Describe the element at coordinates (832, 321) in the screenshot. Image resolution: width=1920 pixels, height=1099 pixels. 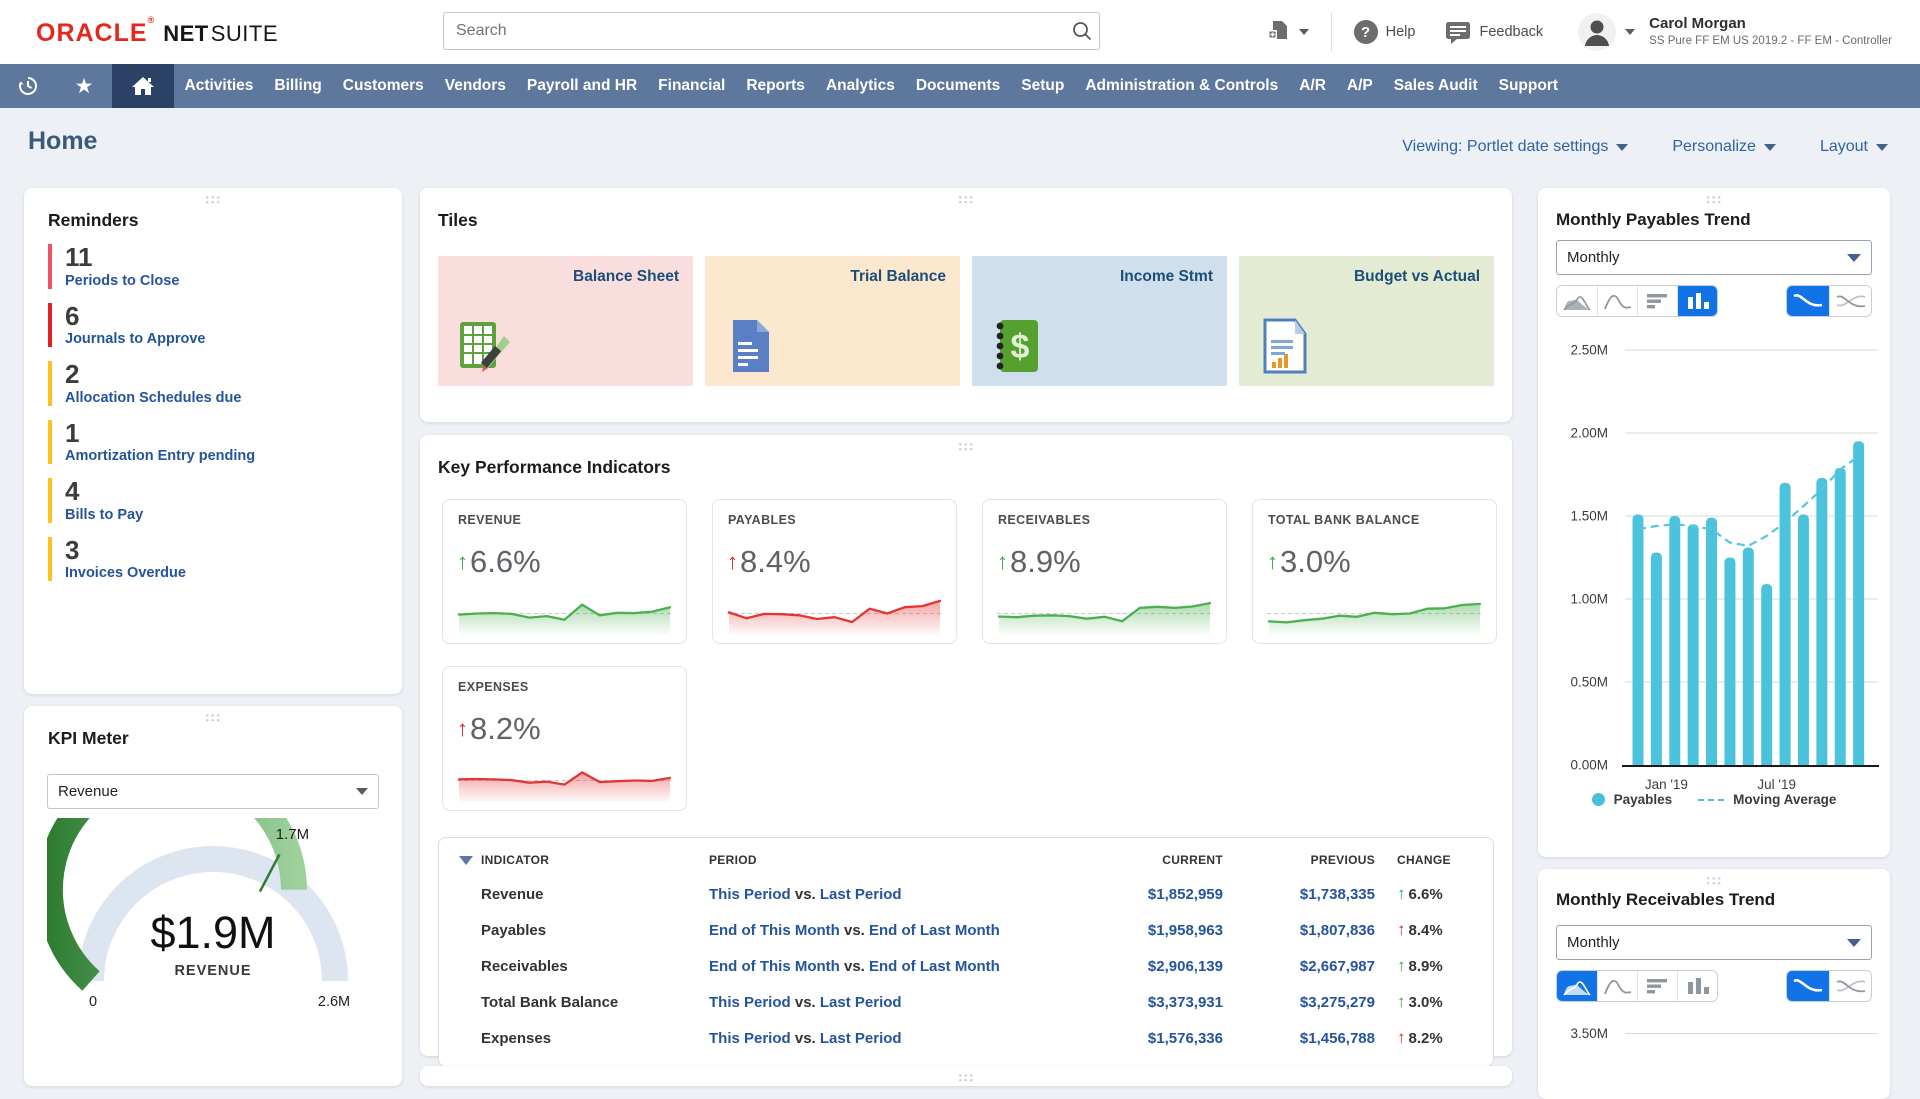
I see `tile-trial-balance: Trial Balance` at that location.